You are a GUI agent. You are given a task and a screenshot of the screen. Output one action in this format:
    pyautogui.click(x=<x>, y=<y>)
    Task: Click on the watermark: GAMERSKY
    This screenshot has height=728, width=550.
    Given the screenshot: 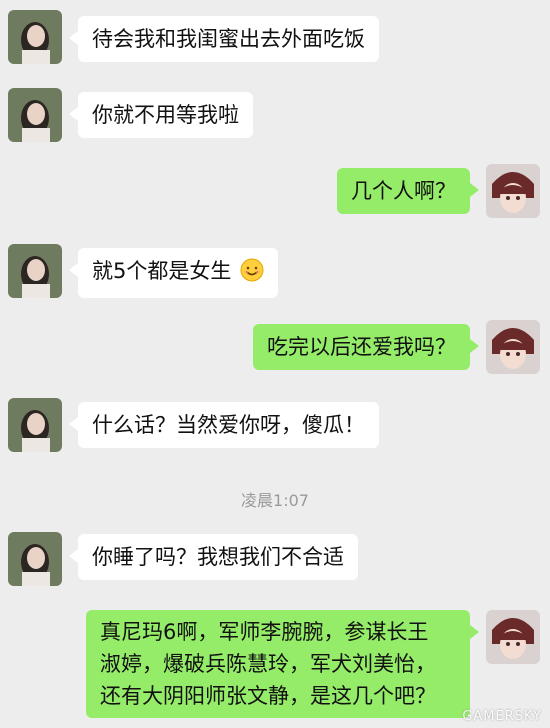 What is the action you would take?
    pyautogui.click(x=502, y=716)
    